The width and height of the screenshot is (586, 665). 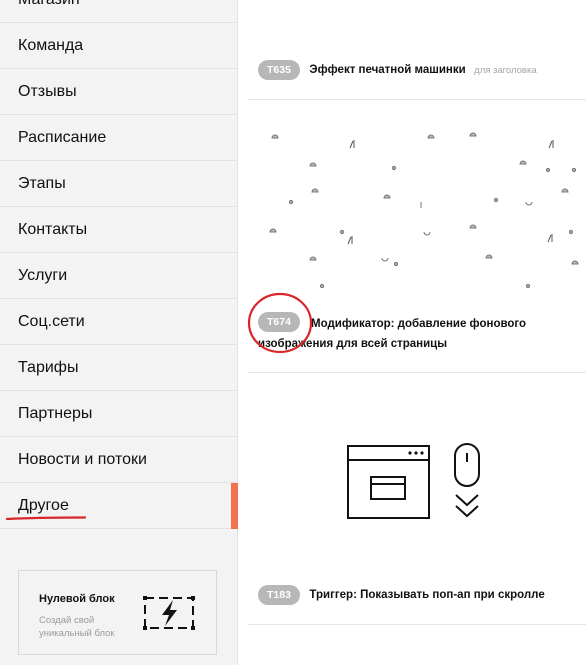 What do you see at coordinates (49, 4) in the screenshot?
I see `sidebar-item-label: Магазин` at bounding box center [49, 4].